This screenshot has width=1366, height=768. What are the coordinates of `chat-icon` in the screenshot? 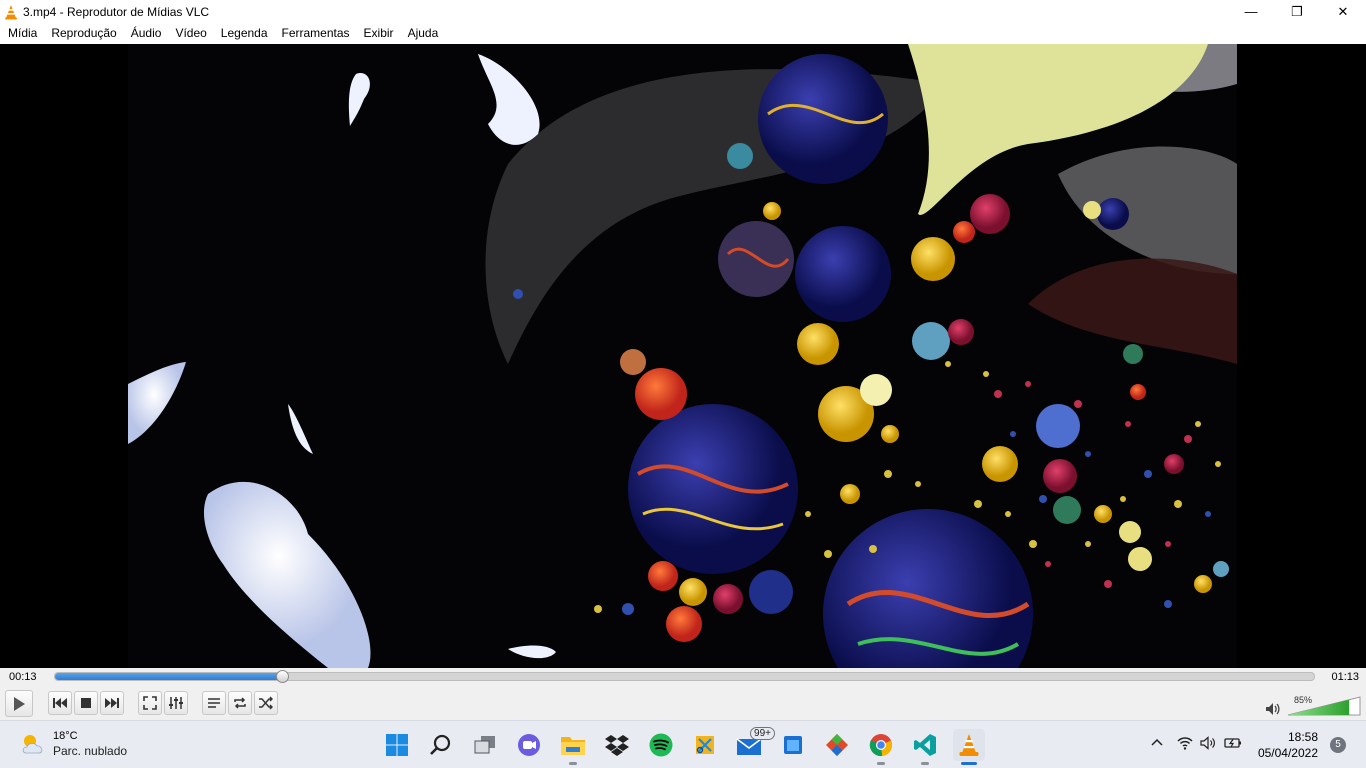 It's located at (529, 745).